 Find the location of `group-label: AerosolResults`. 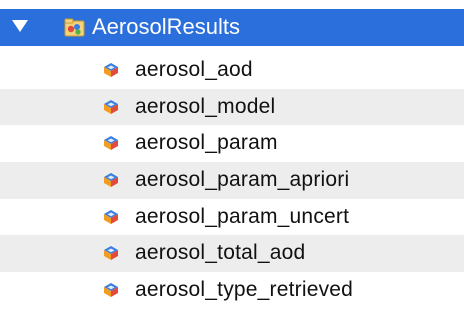

group-label: AerosolResults is located at coordinates (166, 26).